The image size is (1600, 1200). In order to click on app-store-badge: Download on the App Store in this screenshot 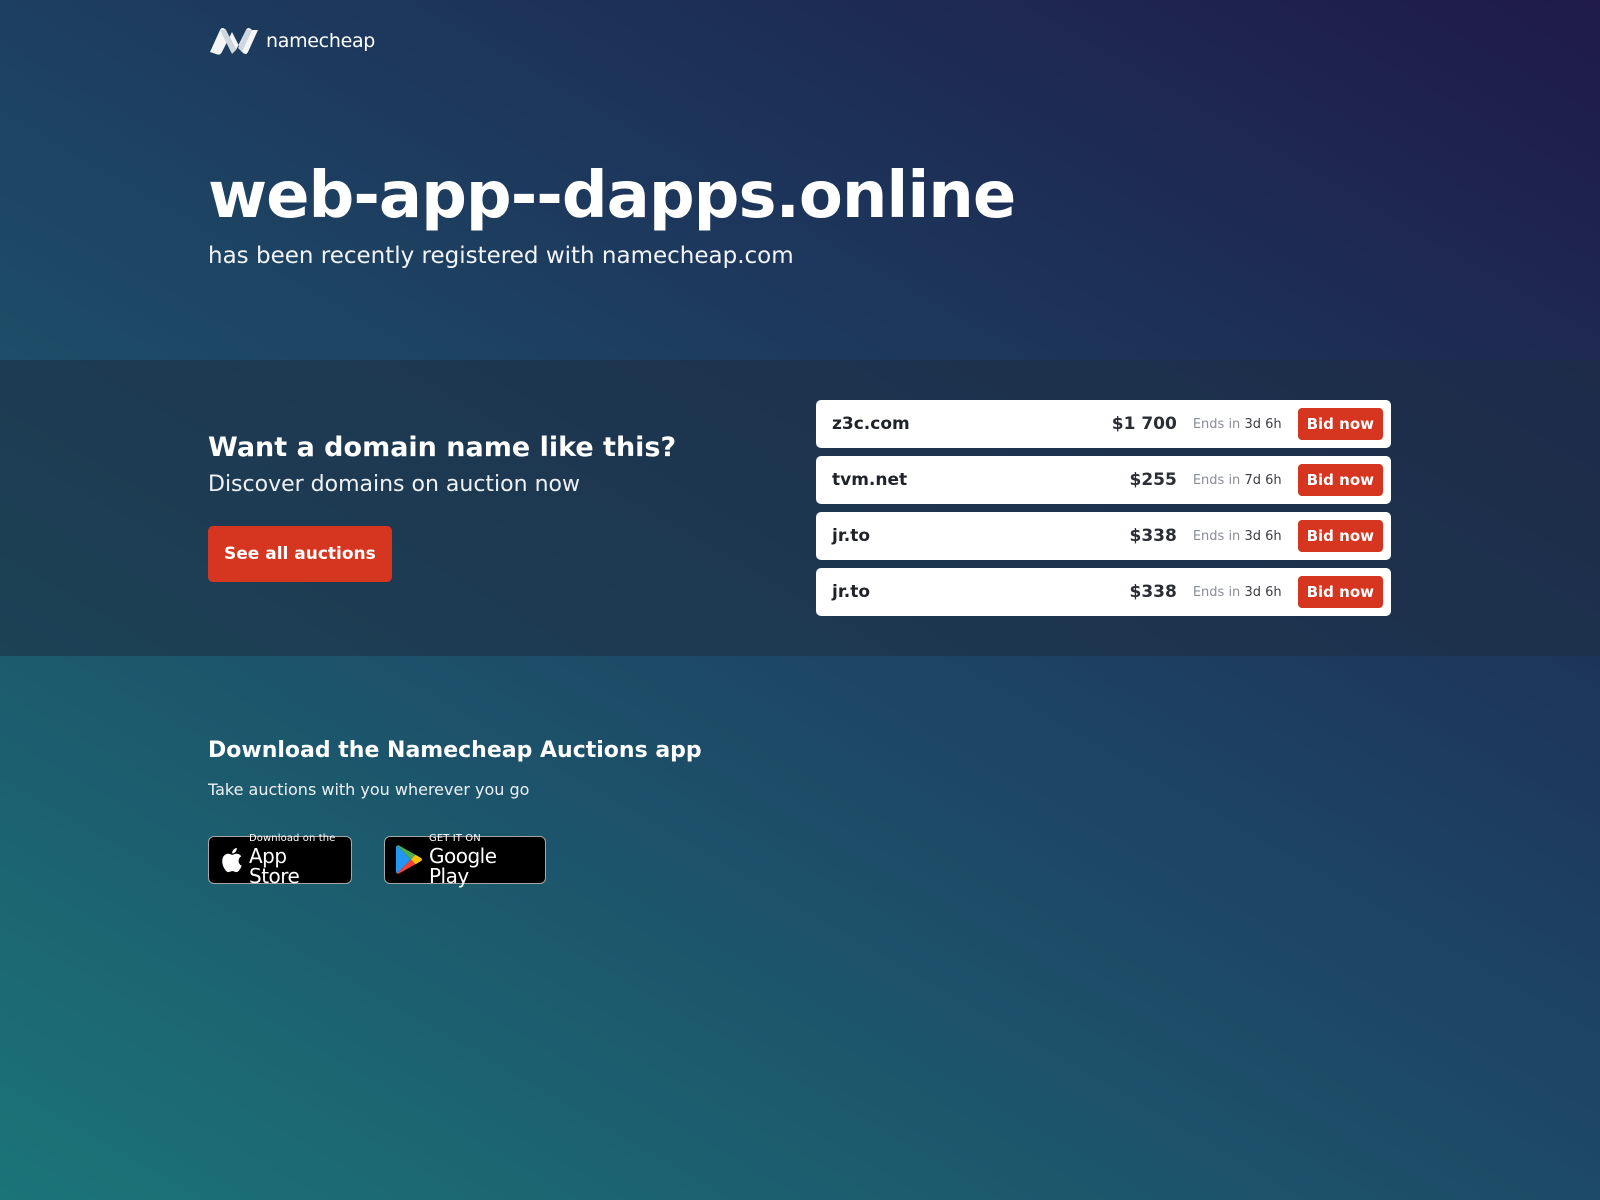, I will do `click(280, 860)`.